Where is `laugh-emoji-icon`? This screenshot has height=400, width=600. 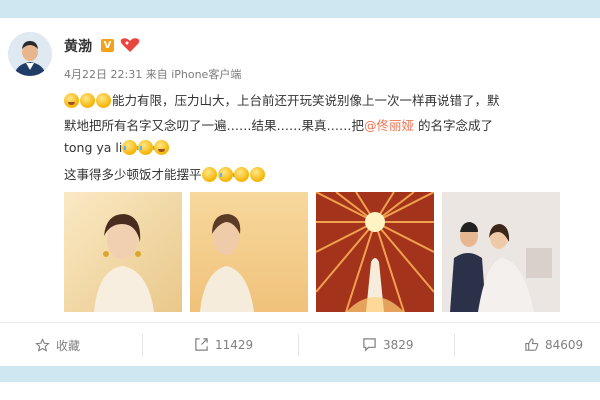 laugh-emoji-icon is located at coordinates (162, 147).